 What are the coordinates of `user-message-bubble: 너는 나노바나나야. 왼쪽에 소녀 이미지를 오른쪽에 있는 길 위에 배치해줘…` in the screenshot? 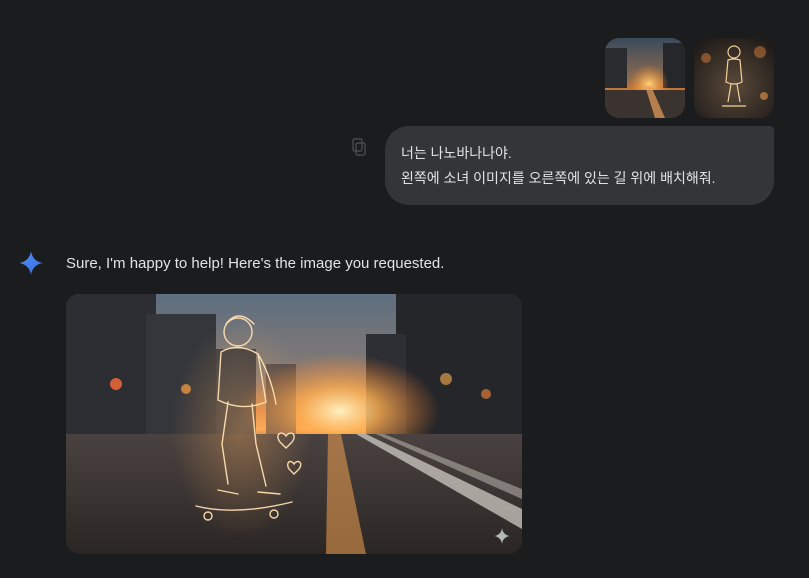 It's located at (579, 165).